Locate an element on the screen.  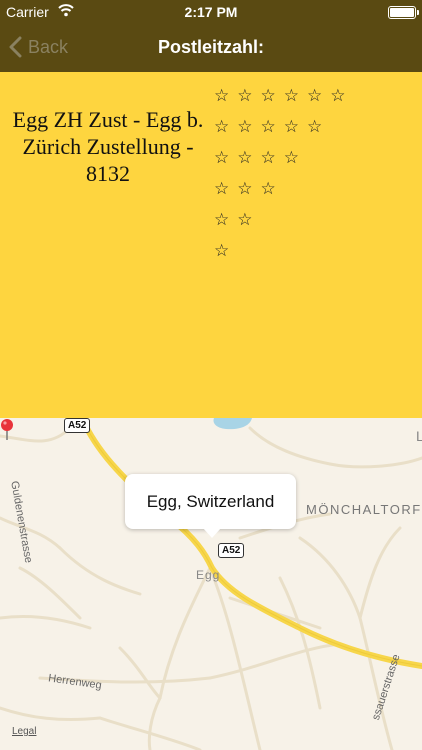
top-bar: Carrier 2:17 PM Back Postleitzahl: is located at coordinates (211, 36).